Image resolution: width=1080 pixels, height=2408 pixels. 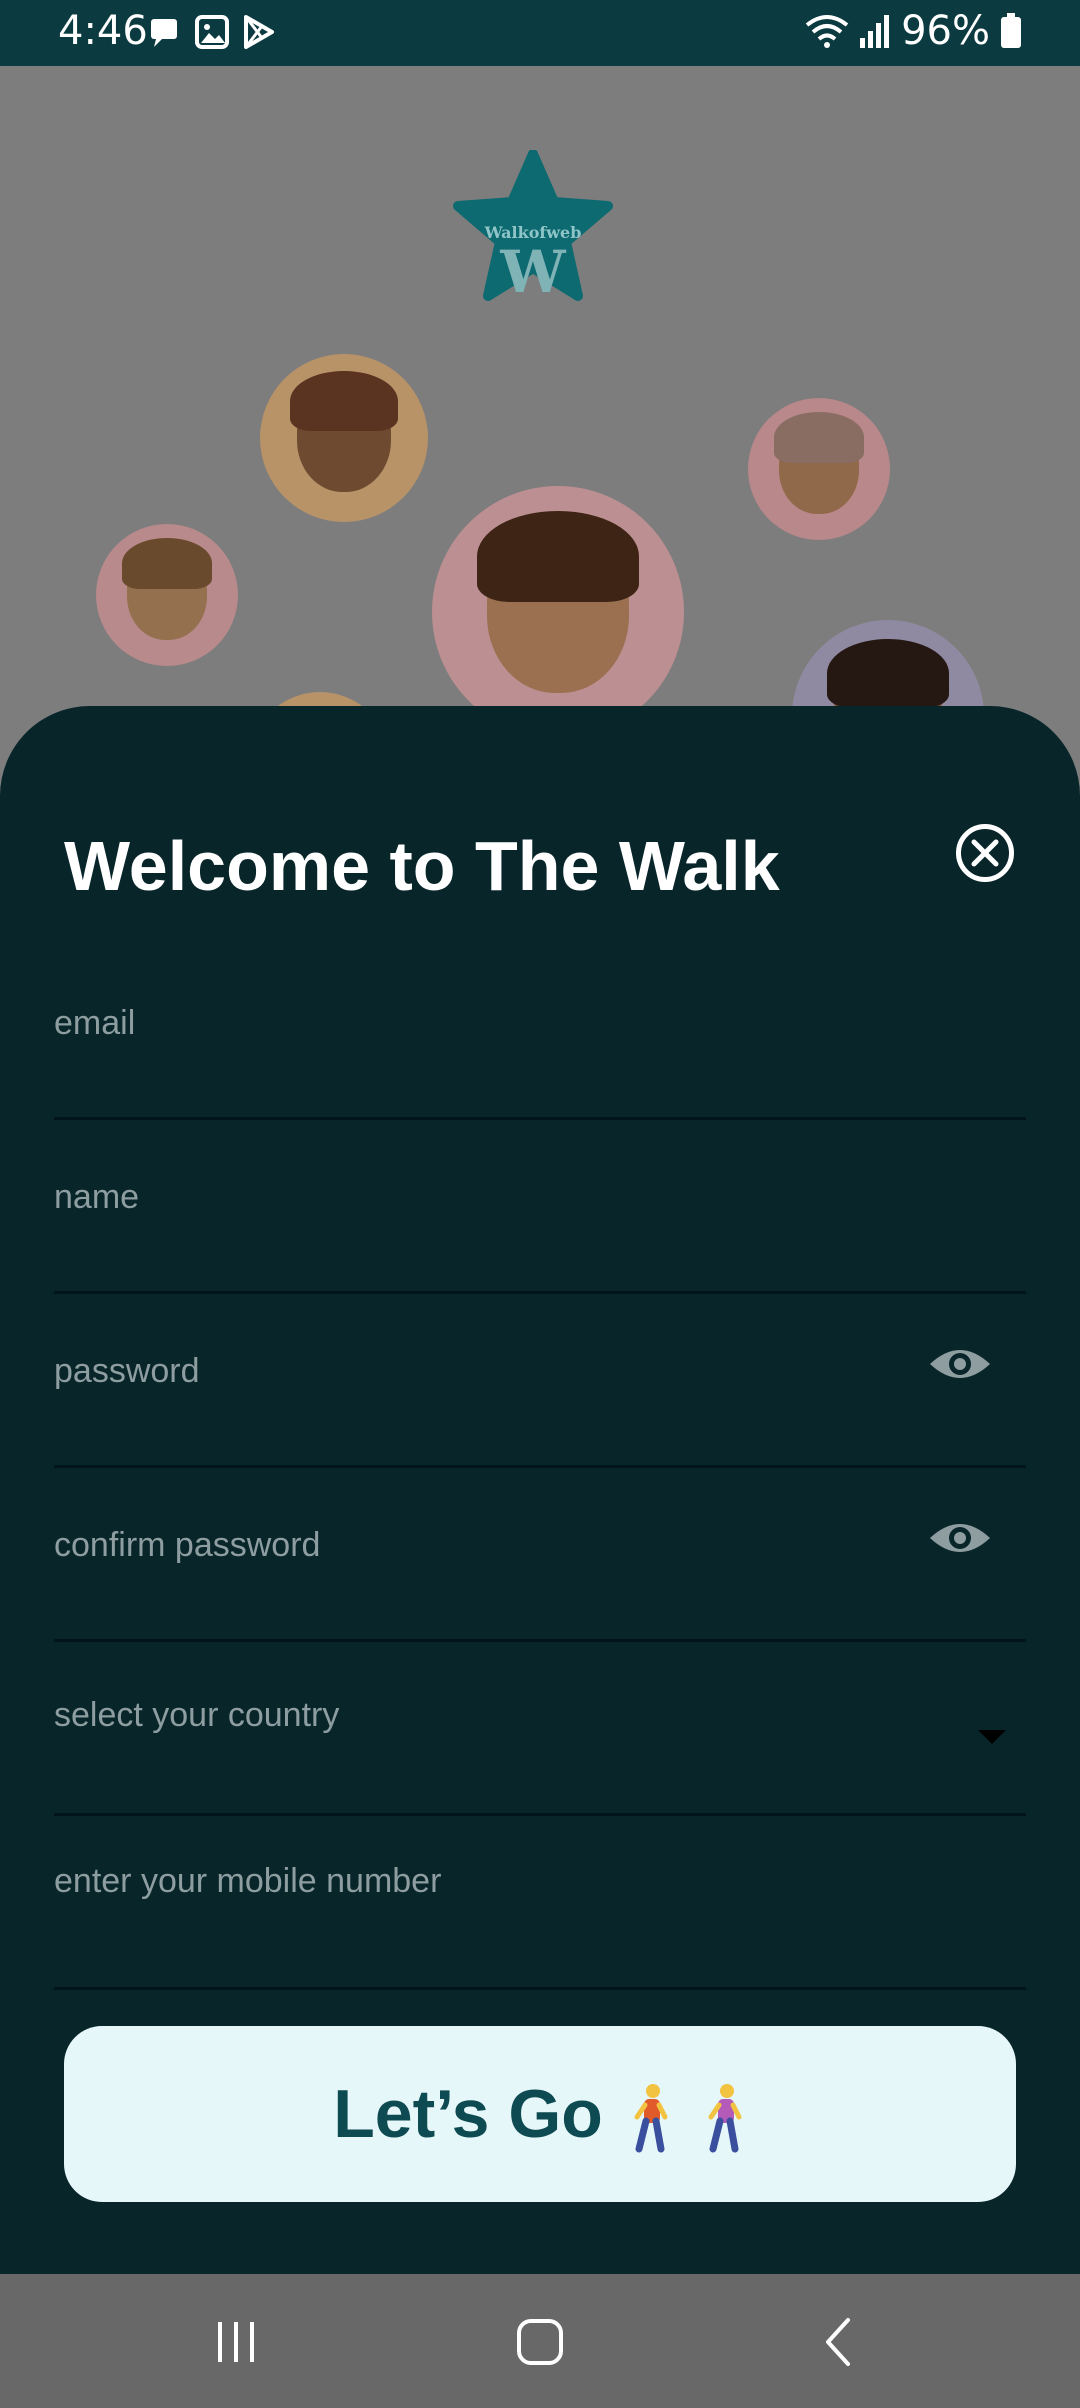 I want to click on mobile-number-field: enter your mobile number, so click(x=540, y=1926).